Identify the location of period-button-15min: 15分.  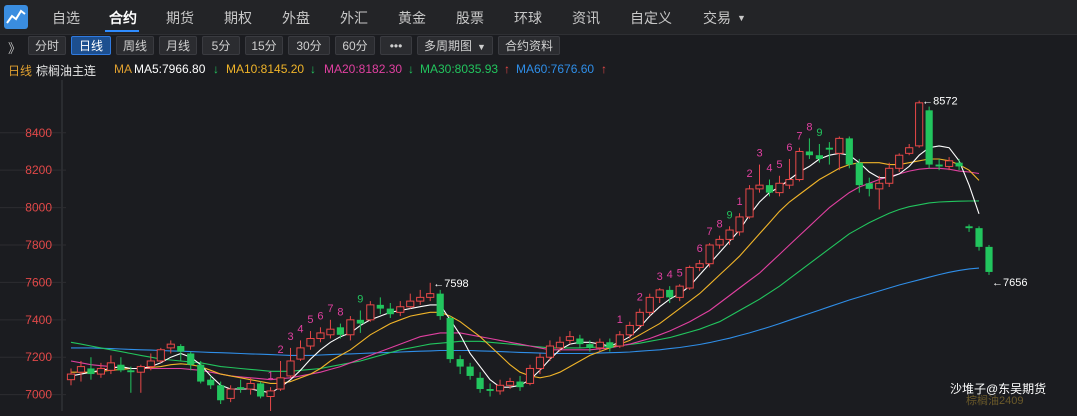
(264, 45).